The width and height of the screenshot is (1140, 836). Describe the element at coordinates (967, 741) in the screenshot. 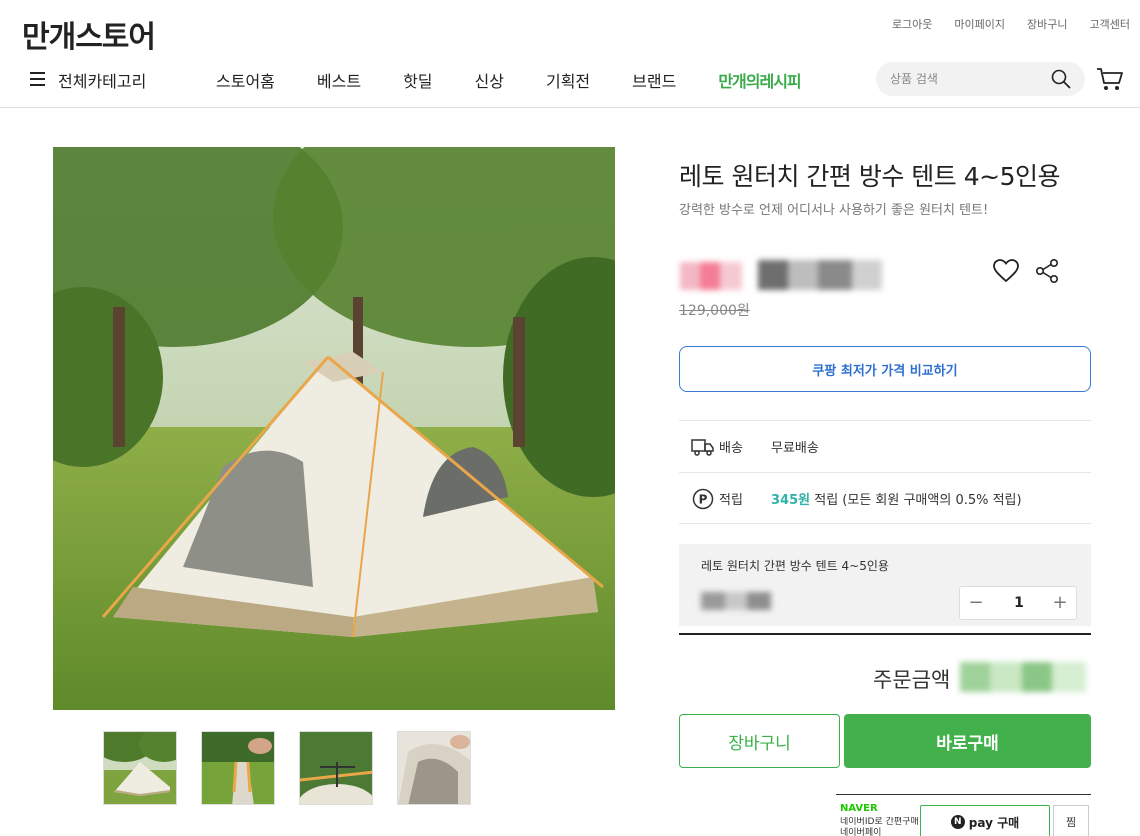

I see `buy-now-button: 바로구매` at that location.